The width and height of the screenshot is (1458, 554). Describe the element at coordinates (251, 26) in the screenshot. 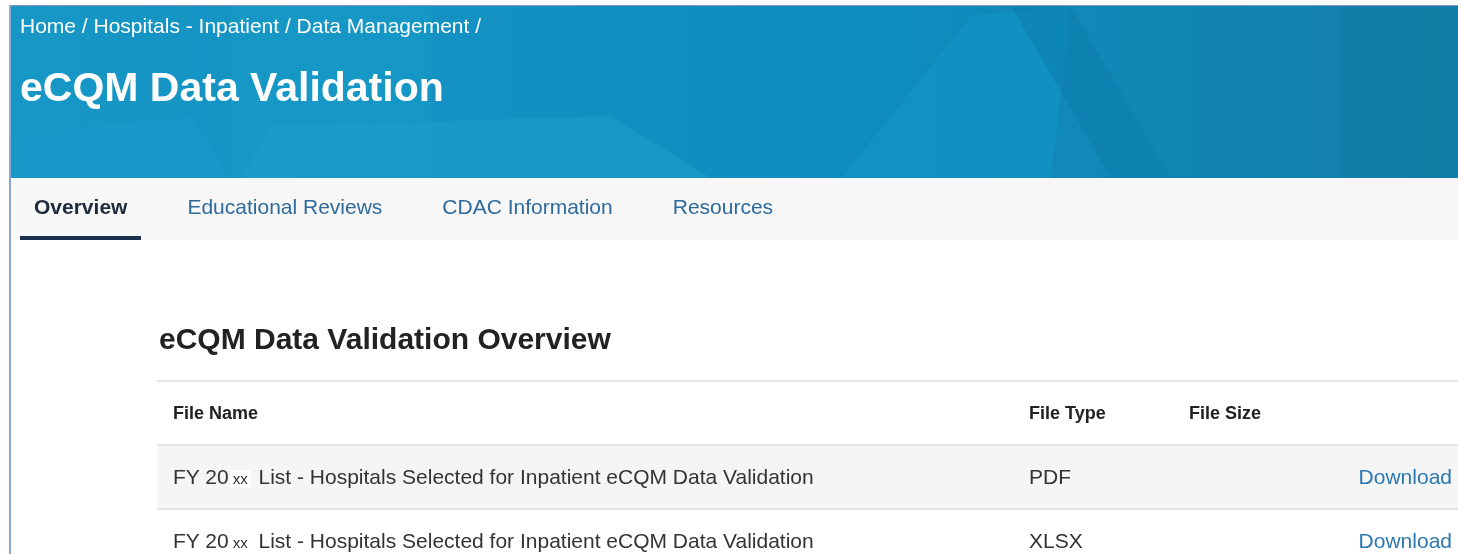

I see `breadcrumb: Home / Hospitals - Inpatient / Data Management /` at that location.